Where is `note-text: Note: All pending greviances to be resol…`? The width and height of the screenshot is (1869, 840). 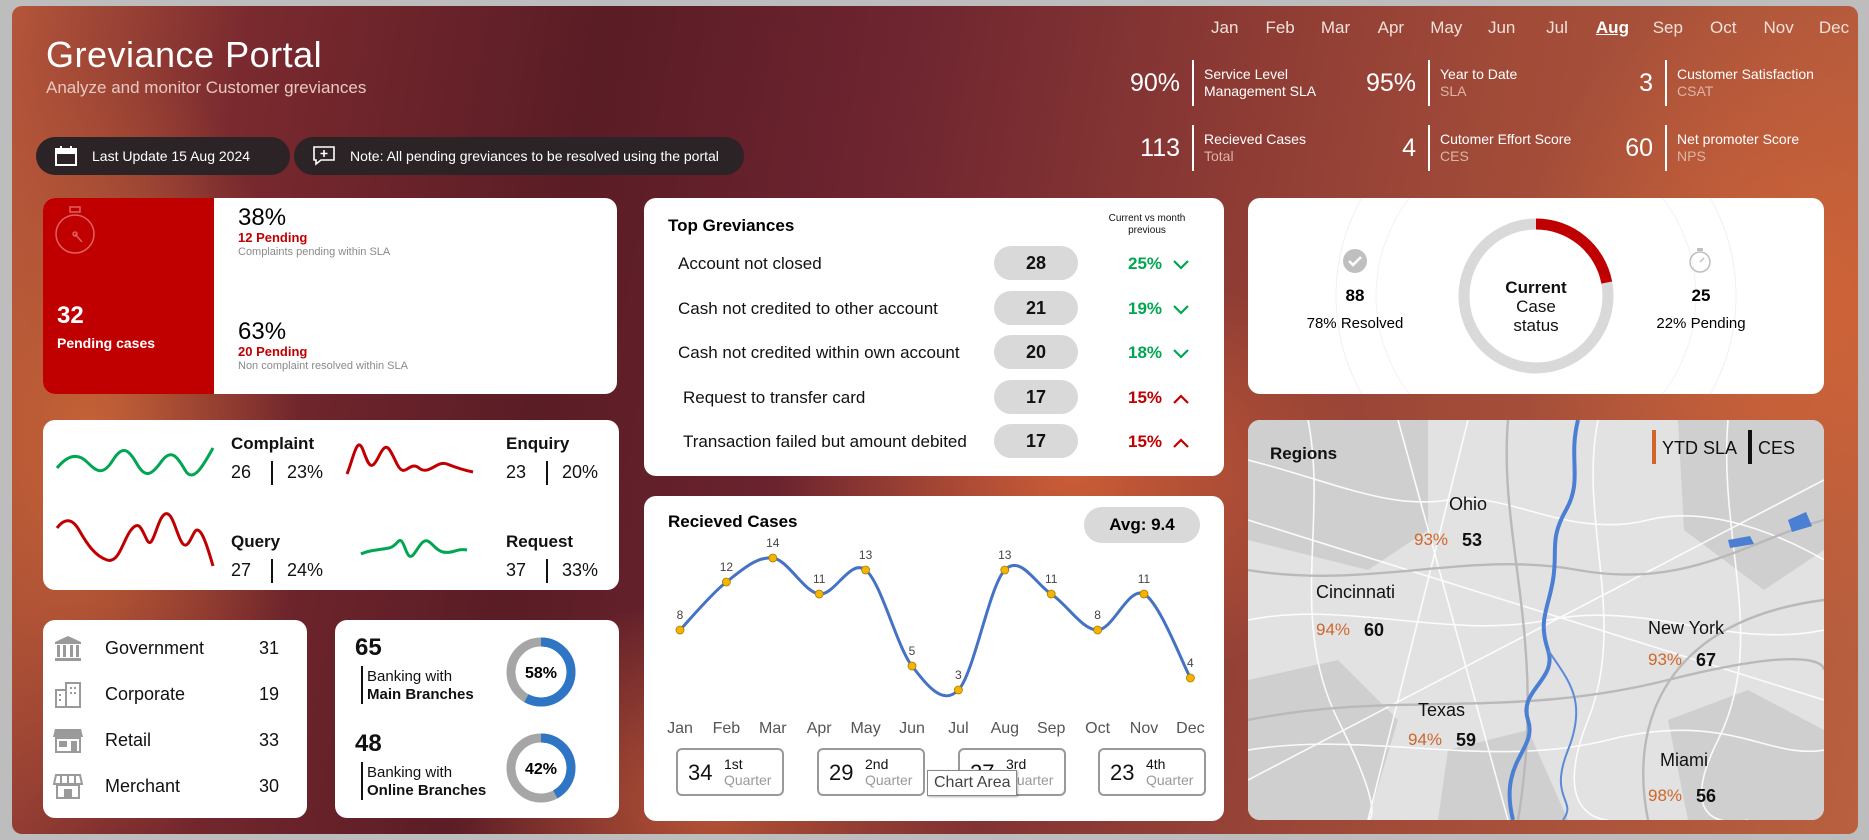
note-text: Note: All pending greviances to be resol… is located at coordinates (534, 156).